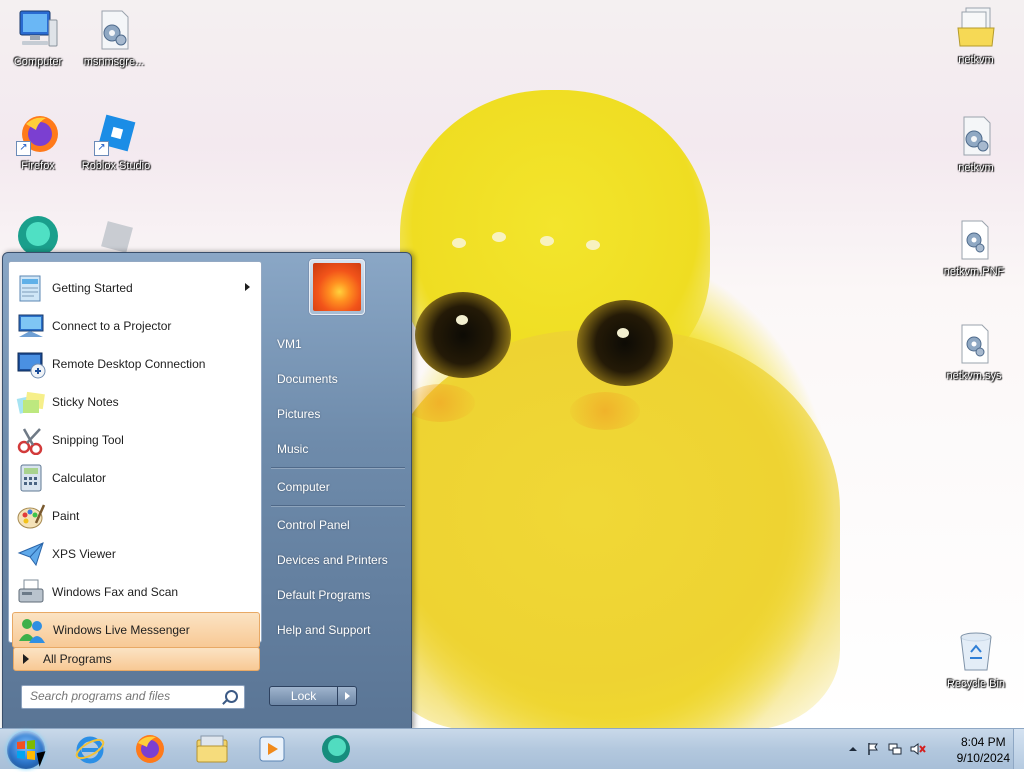 Image resolution: width=1024 pixels, height=772 pixels. I want to click on link-user-folder: VM1, so click(289, 344).